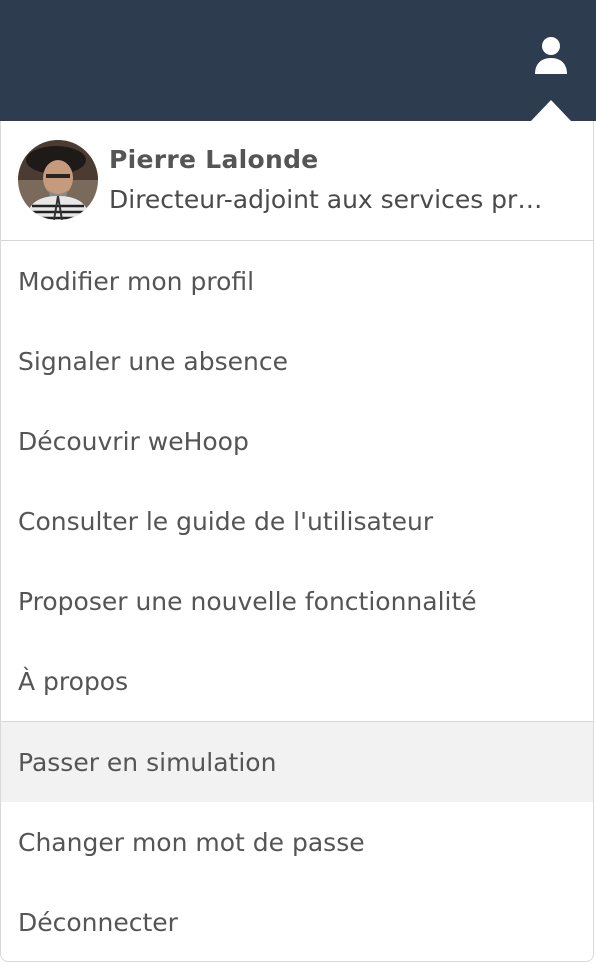  I want to click on menu-item-edit-profile: Modifier mon profil, so click(297, 281).